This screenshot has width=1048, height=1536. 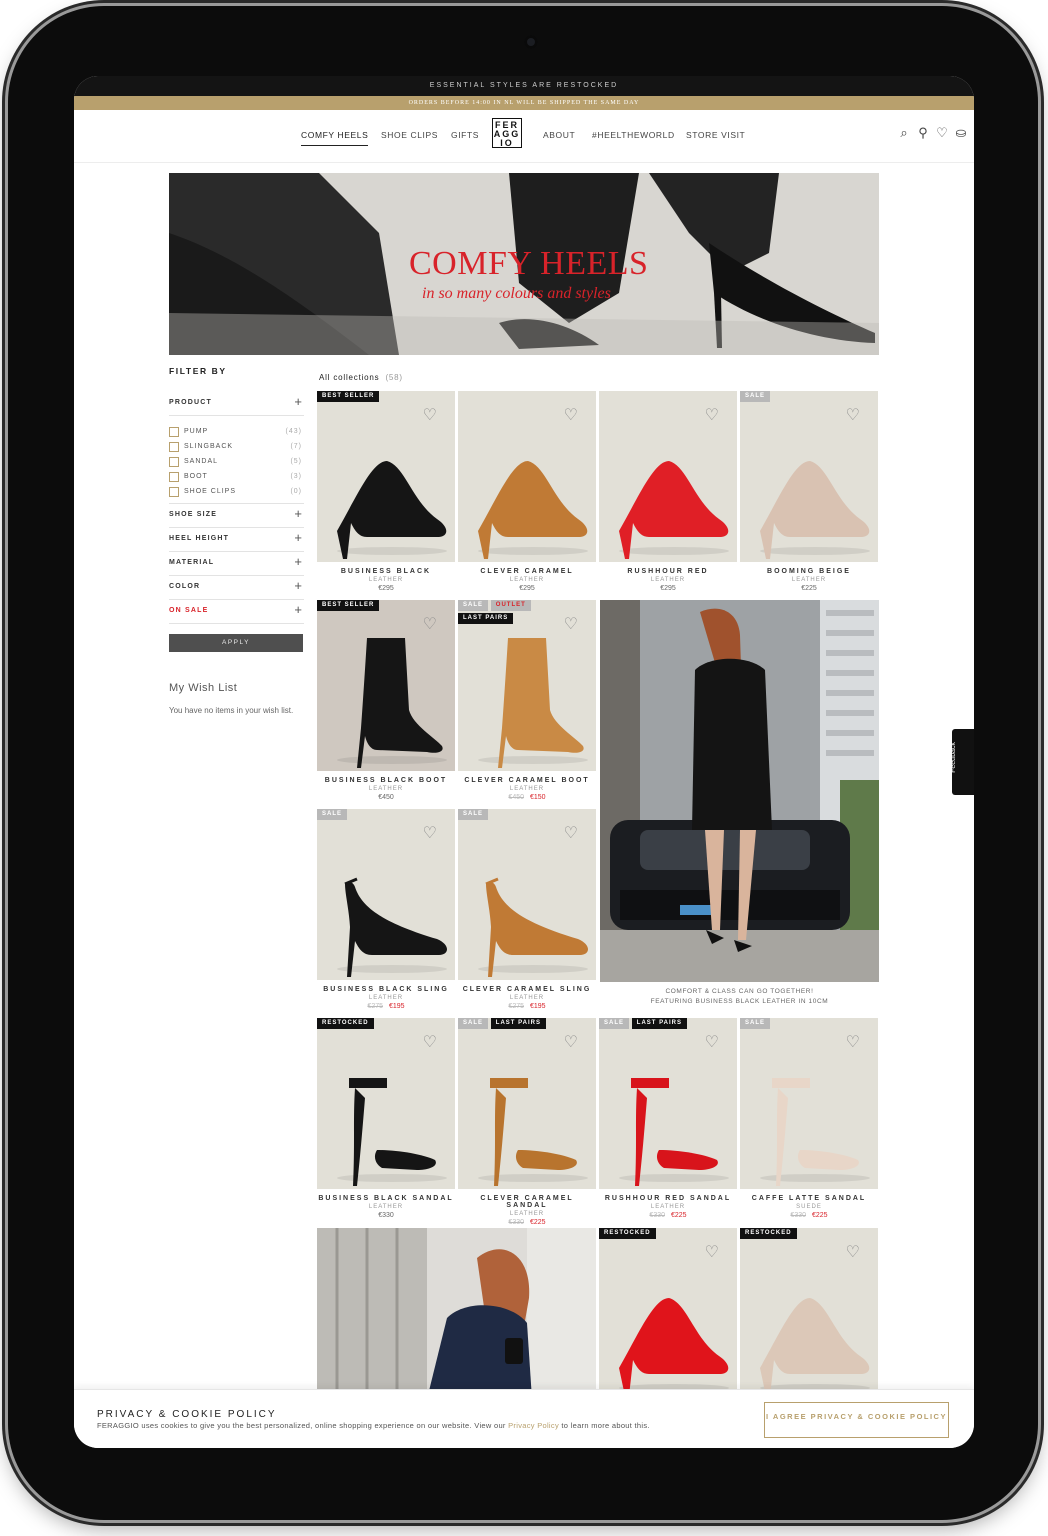 What do you see at coordinates (809, 571) in the screenshot?
I see `product-name: BOOMING BEIGE` at bounding box center [809, 571].